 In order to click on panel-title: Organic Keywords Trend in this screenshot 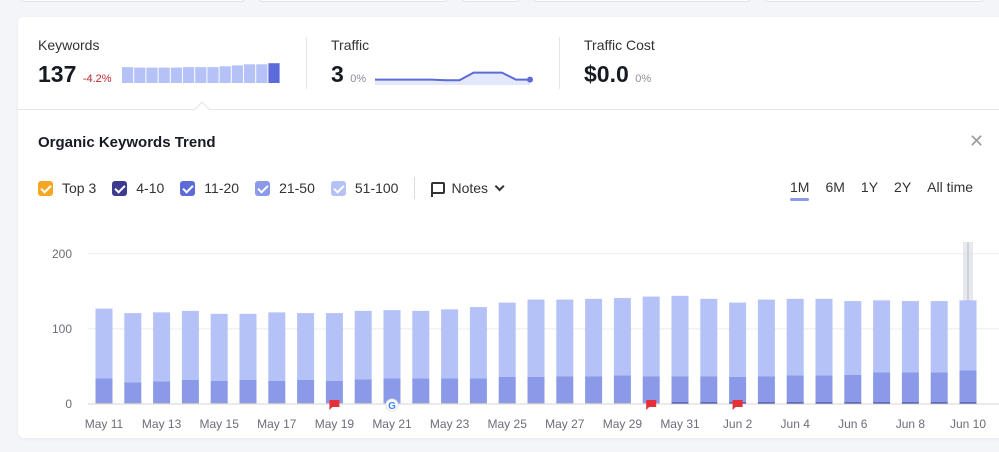, I will do `click(127, 142)`.